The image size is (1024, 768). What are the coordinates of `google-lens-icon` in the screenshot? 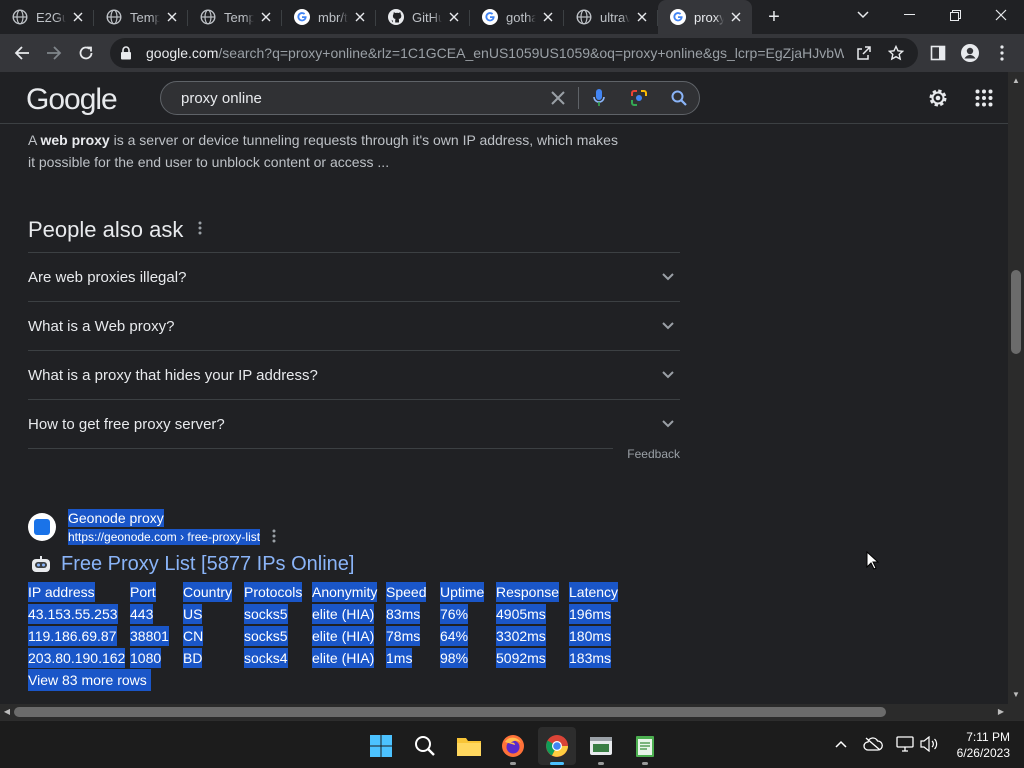 It's located at (639, 98).